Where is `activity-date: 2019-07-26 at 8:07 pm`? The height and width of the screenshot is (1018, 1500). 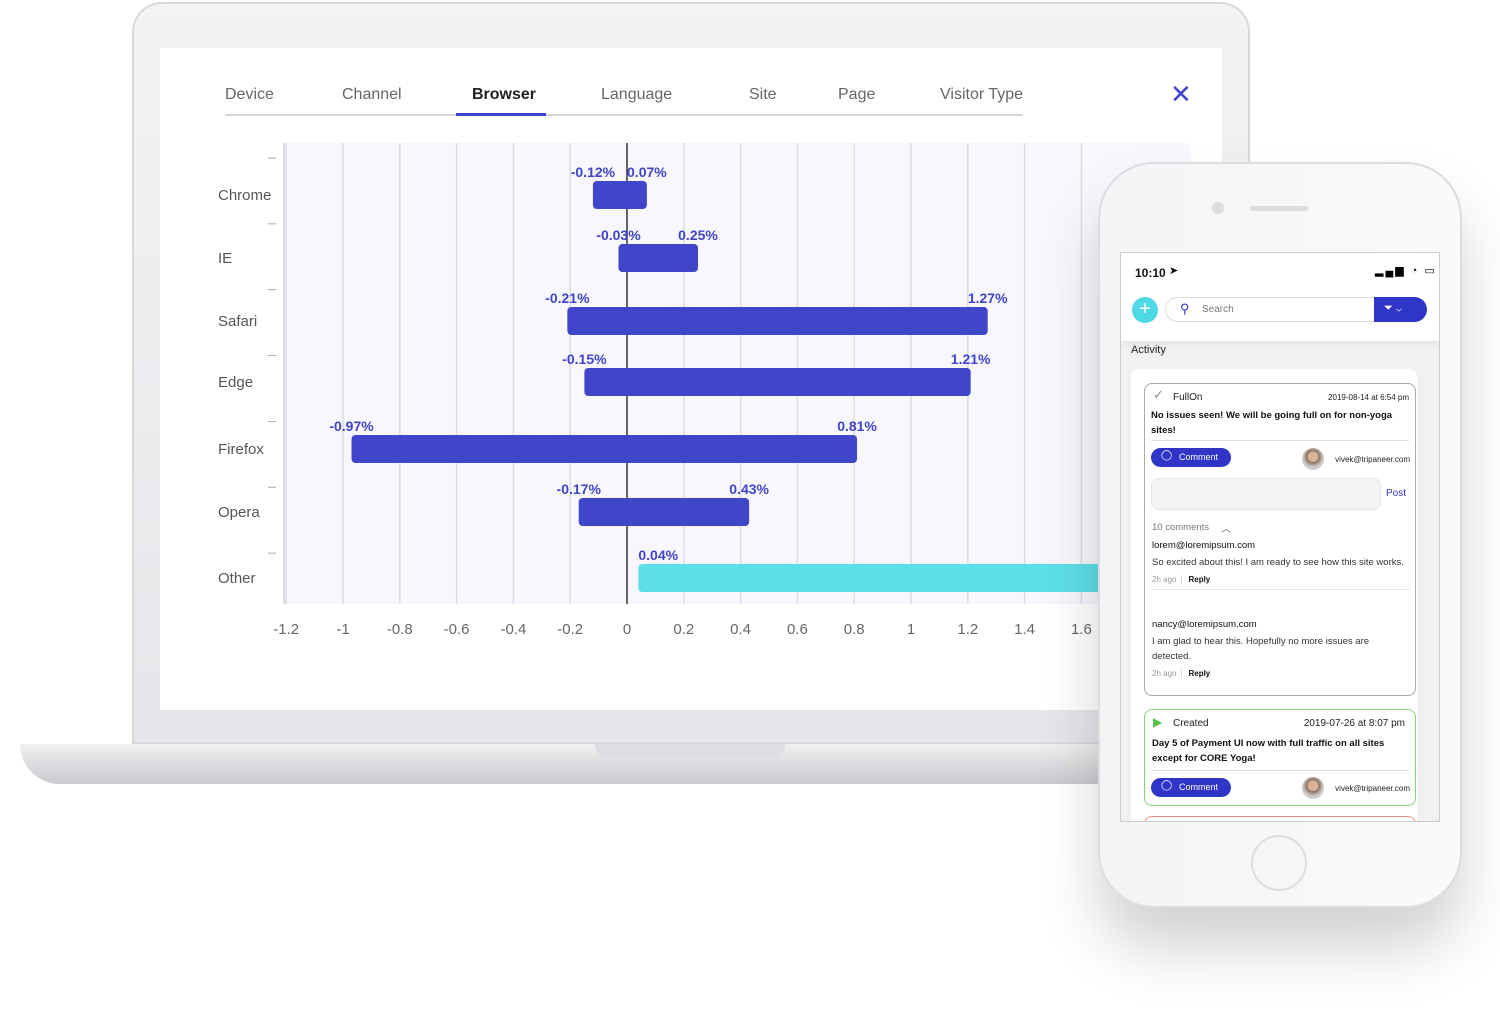 activity-date: 2019-07-26 at 8:07 pm is located at coordinates (1354, 723).